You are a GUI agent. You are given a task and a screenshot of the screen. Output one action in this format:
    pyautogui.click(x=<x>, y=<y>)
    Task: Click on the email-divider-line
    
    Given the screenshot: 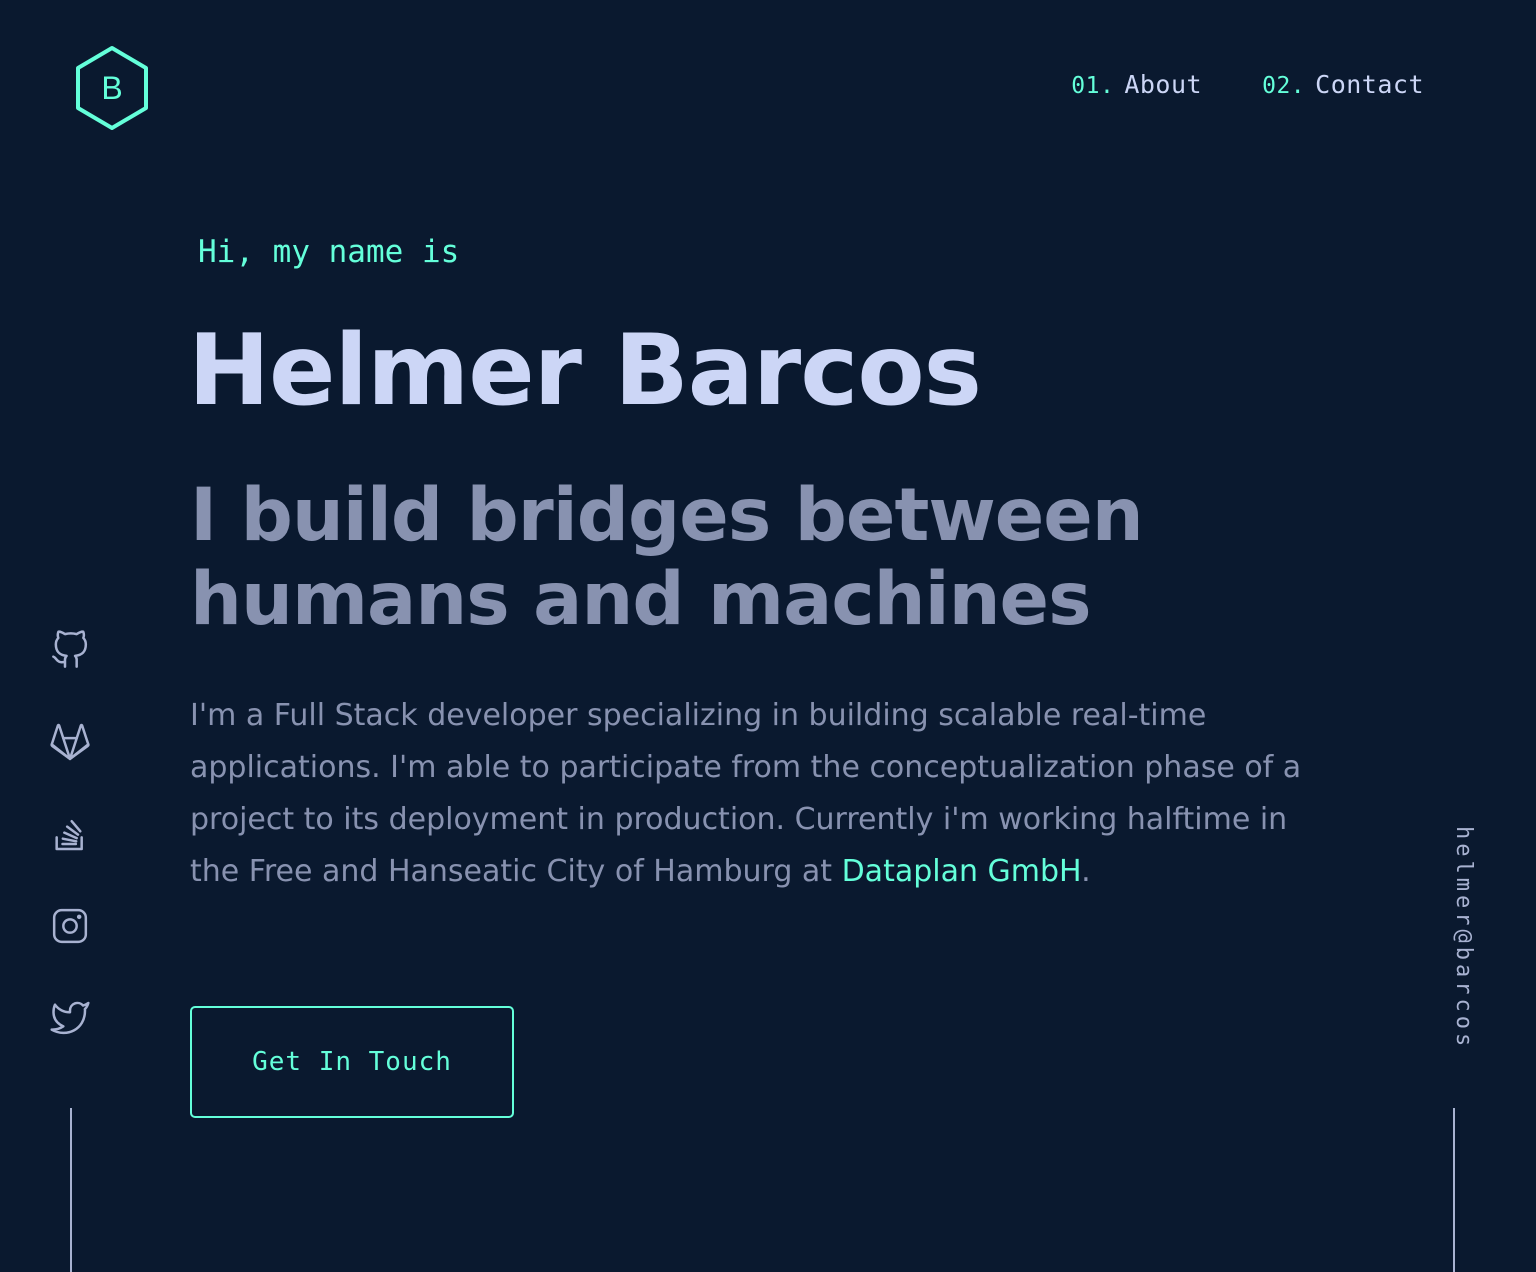 What is the action you would take?
    pyautogui.click(x=1454, y=1190)
    